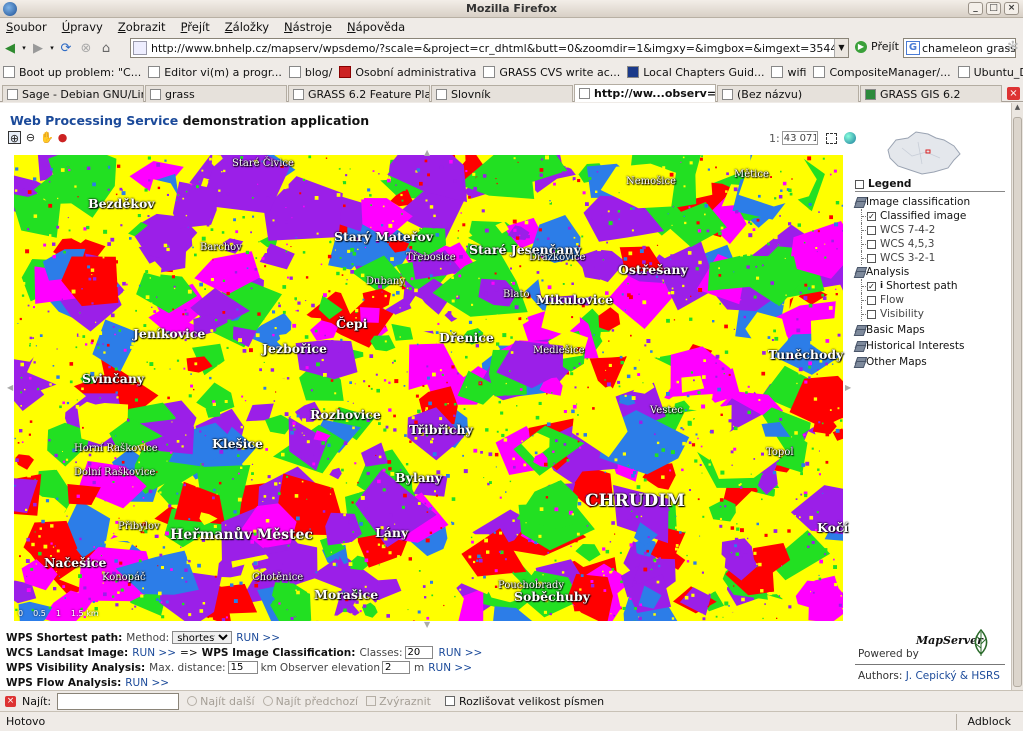 The width and height of the screenshot is (1023, 731). Describe the element at coordinates (242, 667) in the screenshot. I see `max-distance-input` at that location.